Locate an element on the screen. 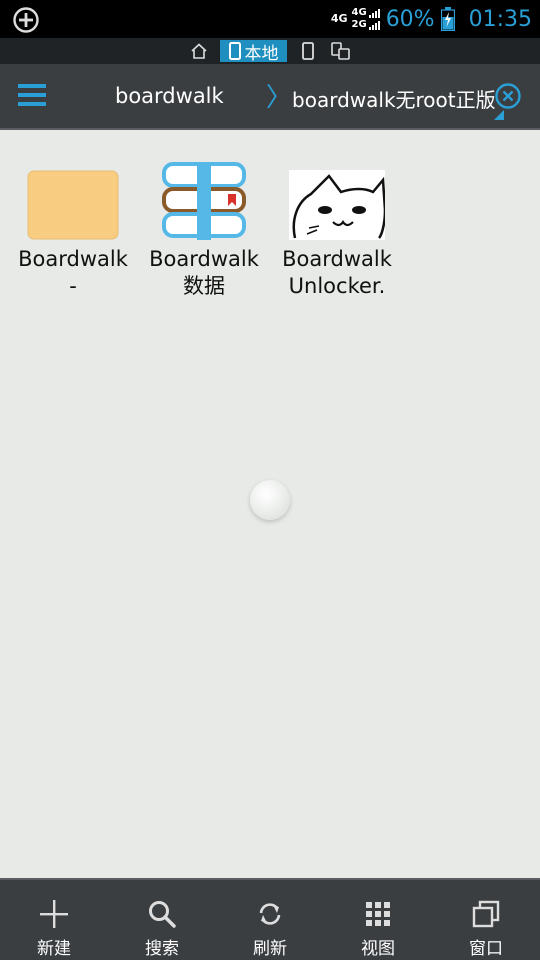 The height and width of the screenshot is (960, 540). search-button: 搜索 is located at coordinates (162, 920).